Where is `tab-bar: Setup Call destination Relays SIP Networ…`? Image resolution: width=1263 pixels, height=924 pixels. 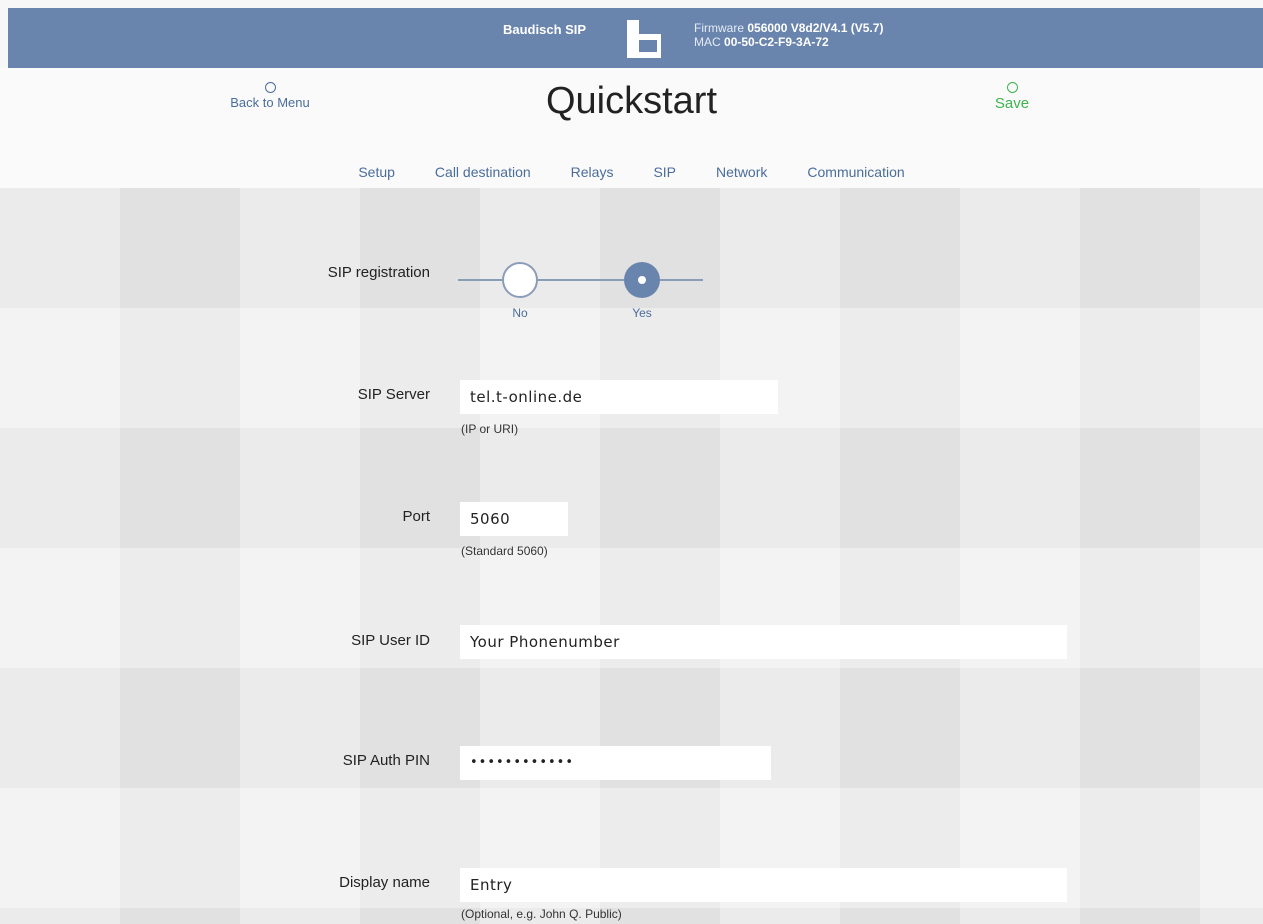
tab-bar: Setup Call destination Relays SIP Networ… is located at coordinates (631, 176).